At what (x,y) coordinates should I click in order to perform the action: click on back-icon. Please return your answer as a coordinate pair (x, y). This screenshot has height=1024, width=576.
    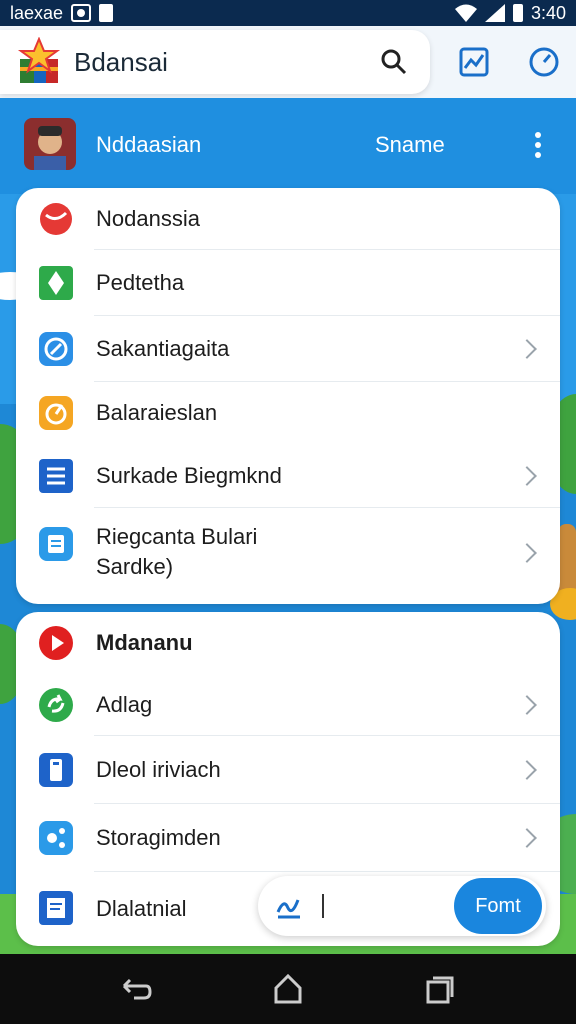
    Looking at the image, I should click on (136, 989).